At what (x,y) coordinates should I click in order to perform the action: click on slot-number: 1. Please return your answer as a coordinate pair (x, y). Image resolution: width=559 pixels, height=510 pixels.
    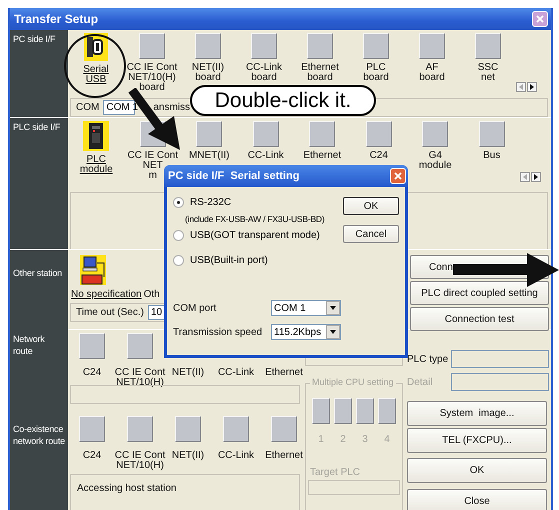
    Looking at the image, I should click on (321, 439).